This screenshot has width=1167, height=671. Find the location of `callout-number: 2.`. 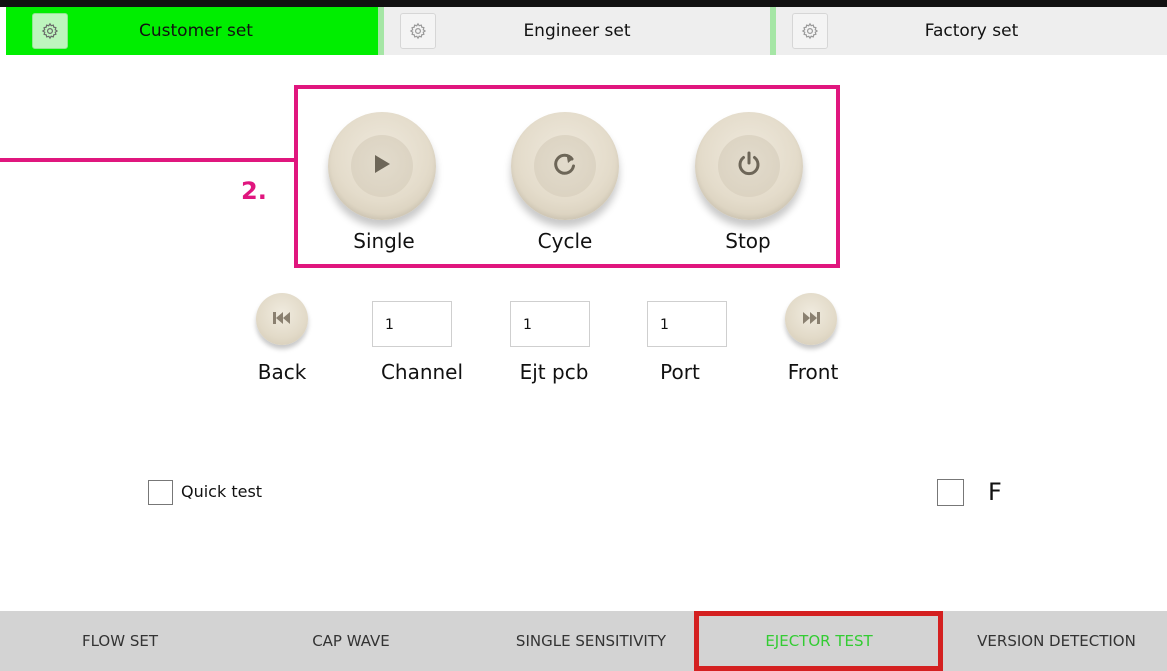

callout-number: 2. is located at coordinates (254, 191).